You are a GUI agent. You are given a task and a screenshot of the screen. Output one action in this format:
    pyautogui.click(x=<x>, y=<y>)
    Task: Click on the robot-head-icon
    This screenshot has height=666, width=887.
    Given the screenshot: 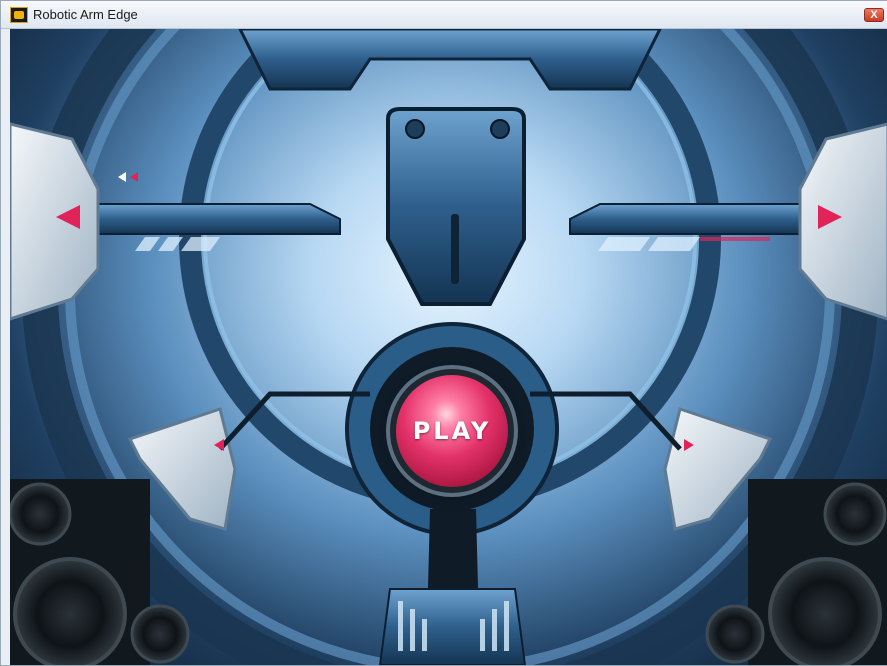 What is the action you would take?
    pyautogui.click(x=19, y=15)
    